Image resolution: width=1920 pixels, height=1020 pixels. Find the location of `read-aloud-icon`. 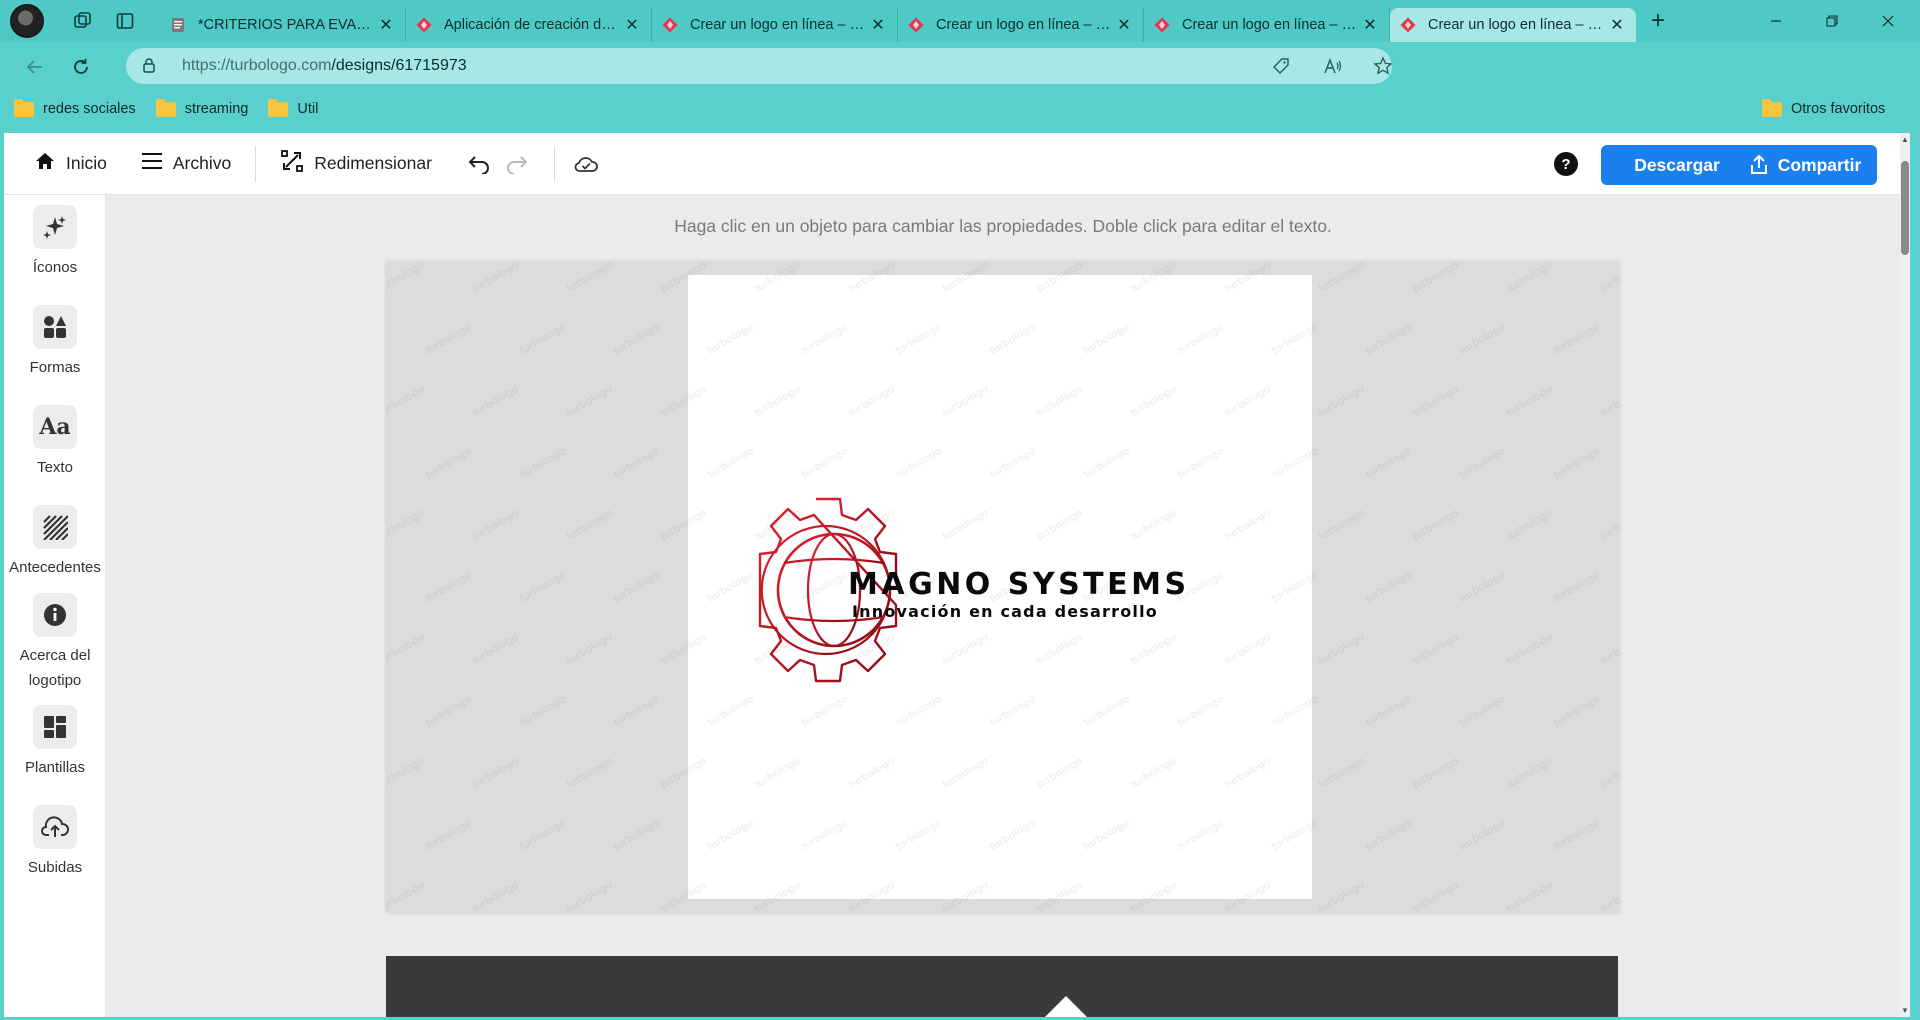

read-aloud-icon is located at coordinates (1333, 66).